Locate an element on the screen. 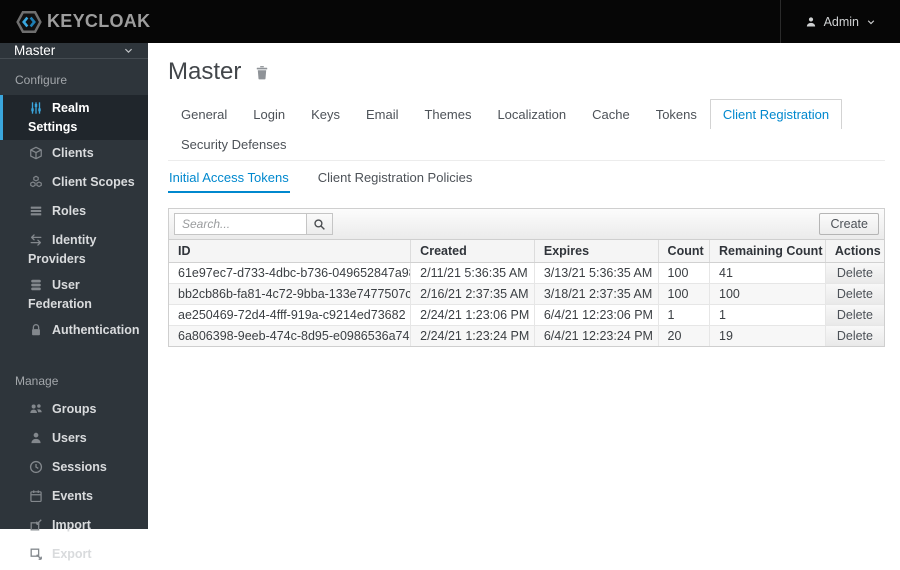  database-icon is located at coordinates (36, 287).